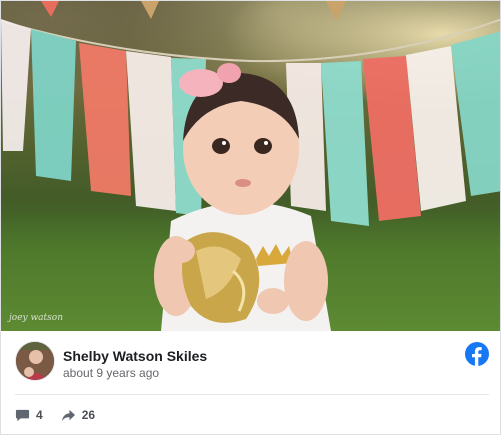 The width and height of the screenshot is (501, 435). What do you see at coordinates (36, 318) in the screenshot?
I see `photo-watermark: joey watson` at bounding box center [36, 318].